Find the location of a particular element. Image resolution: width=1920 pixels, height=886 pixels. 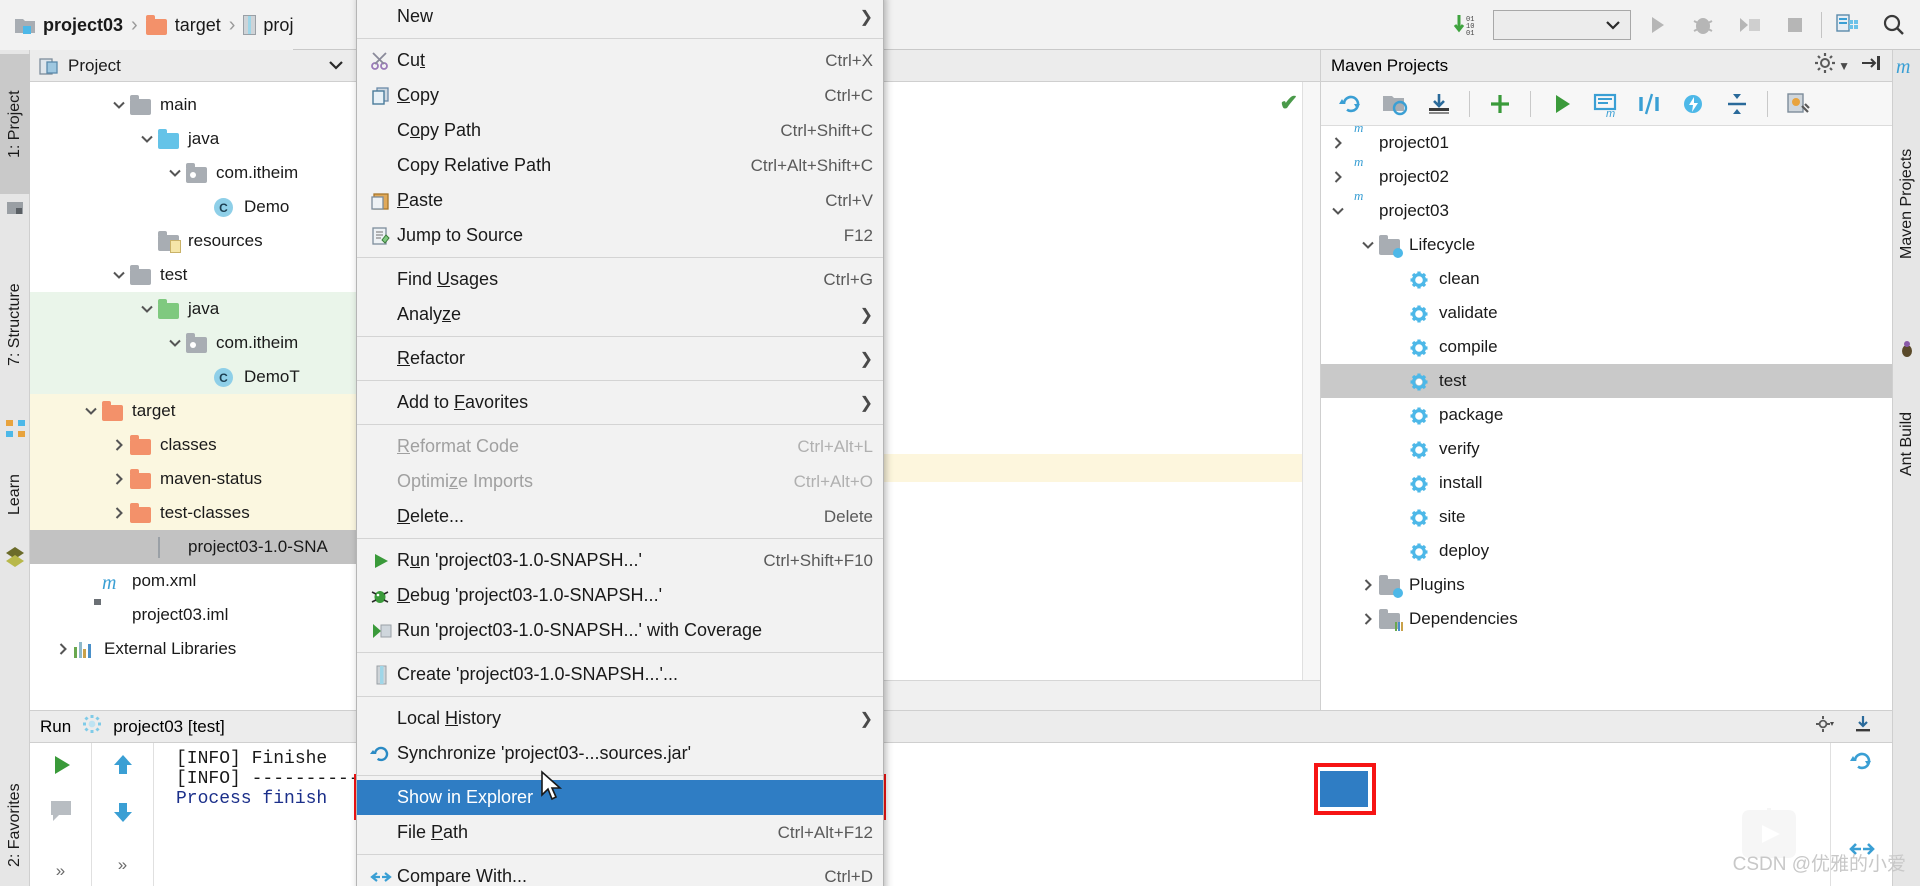

breadcrumb-item-target: target is located at coordinates (183, 25).